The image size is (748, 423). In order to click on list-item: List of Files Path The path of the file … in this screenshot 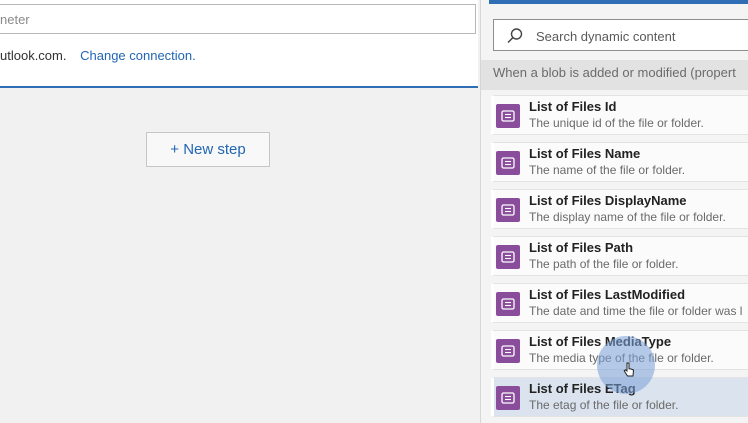, I will do `click(619, 256)`.